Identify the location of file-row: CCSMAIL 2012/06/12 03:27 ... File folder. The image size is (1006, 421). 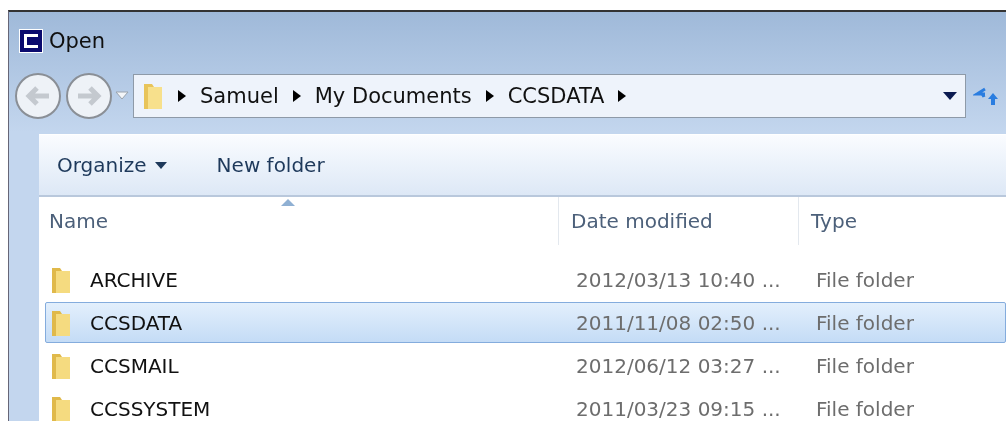
(525, 365).